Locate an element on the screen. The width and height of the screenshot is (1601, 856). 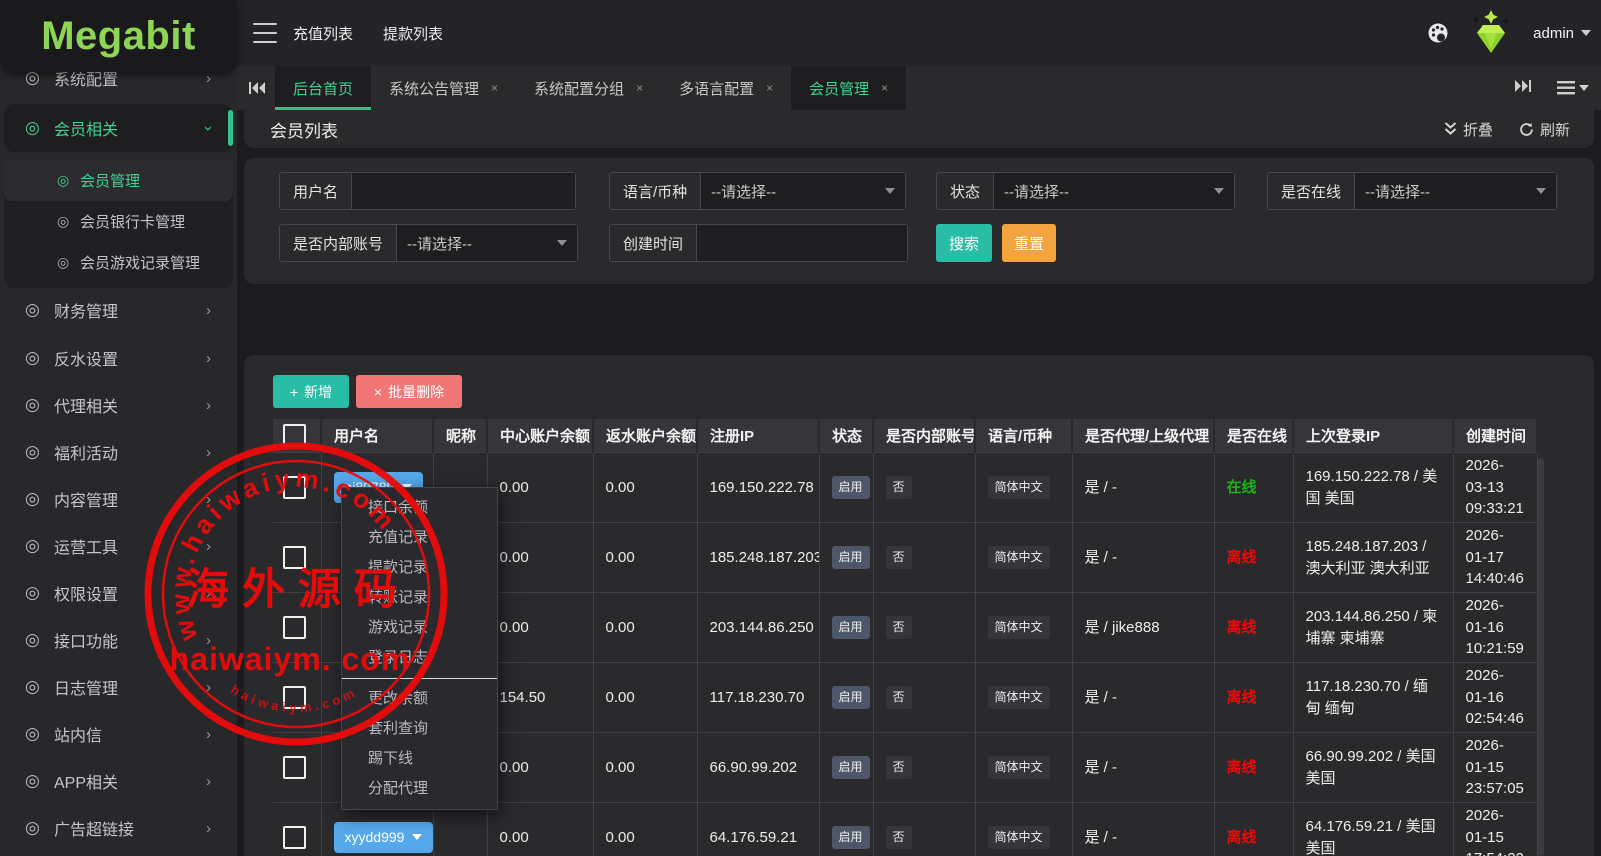
collapse-button: 折叠 is located at coordinates (1468, 129).